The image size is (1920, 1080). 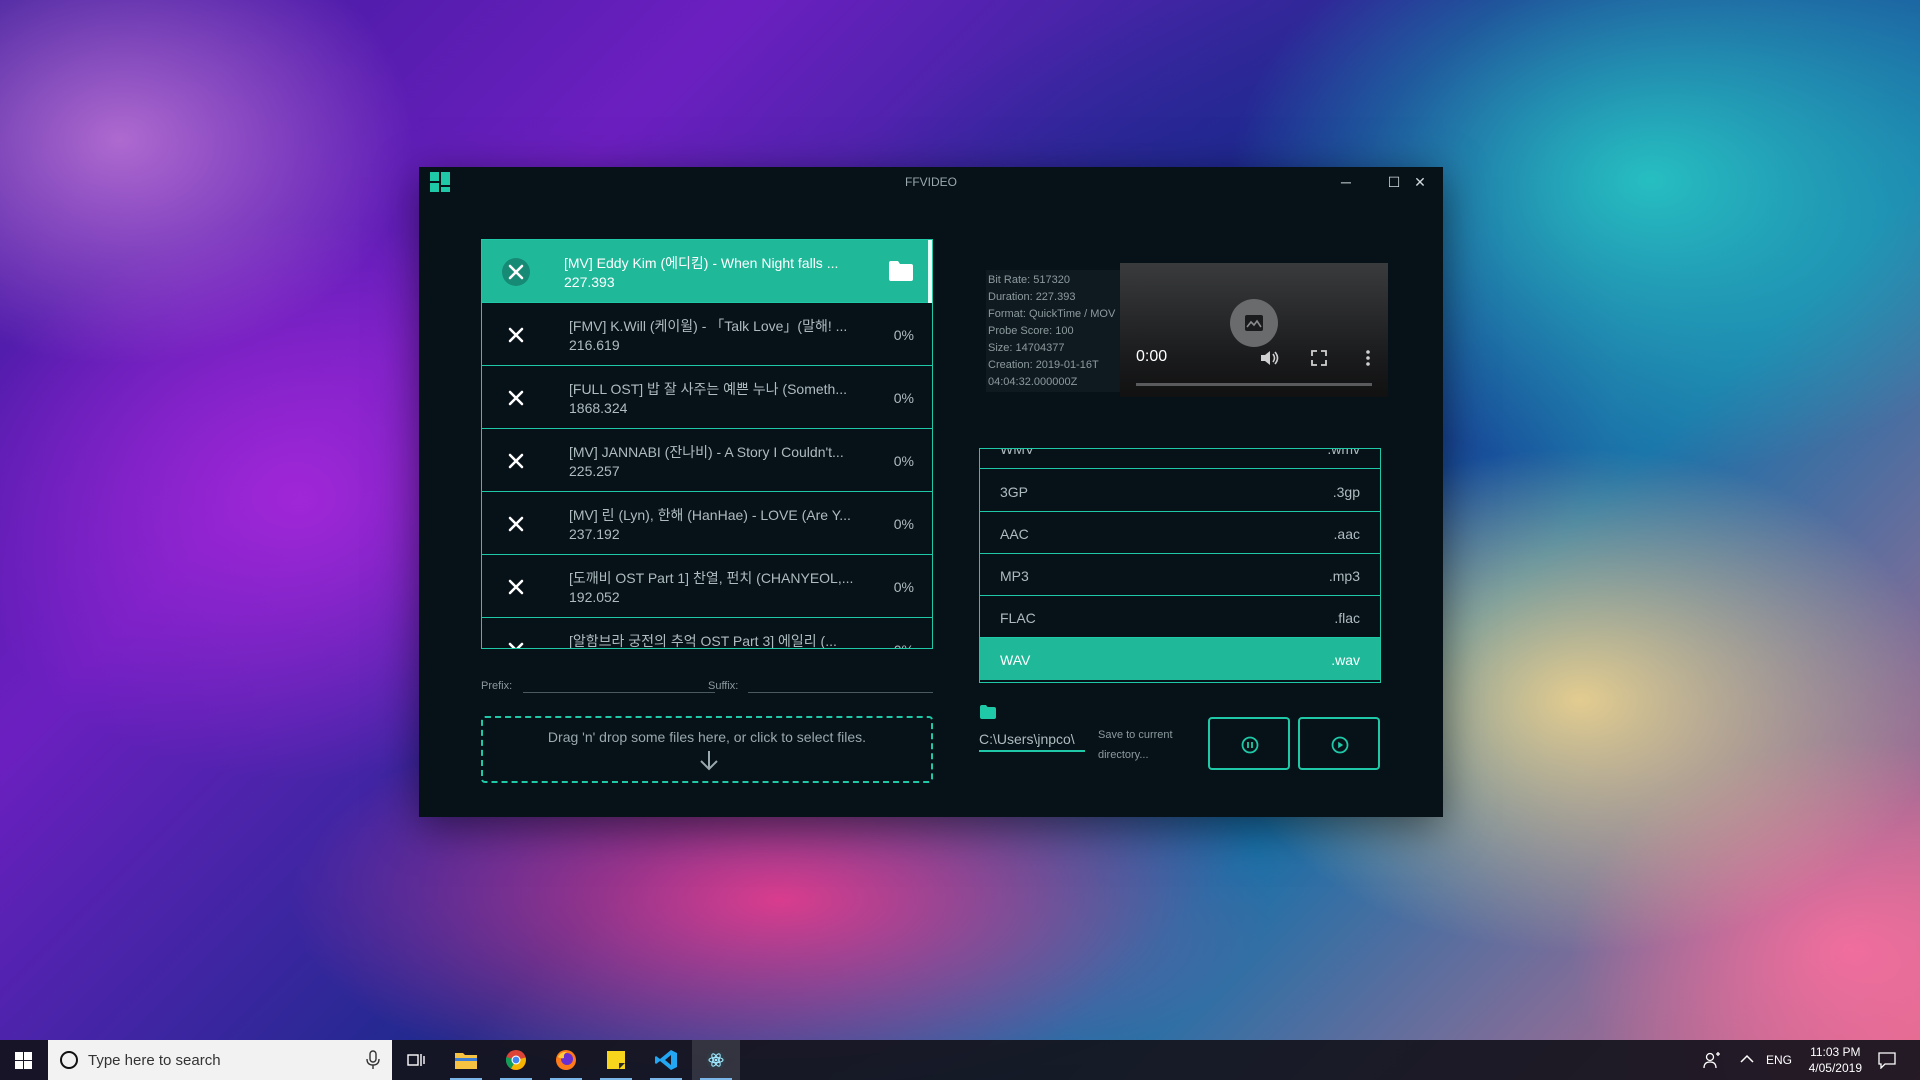 I want to click on more-options-icon, so click(x=1368, y=358).